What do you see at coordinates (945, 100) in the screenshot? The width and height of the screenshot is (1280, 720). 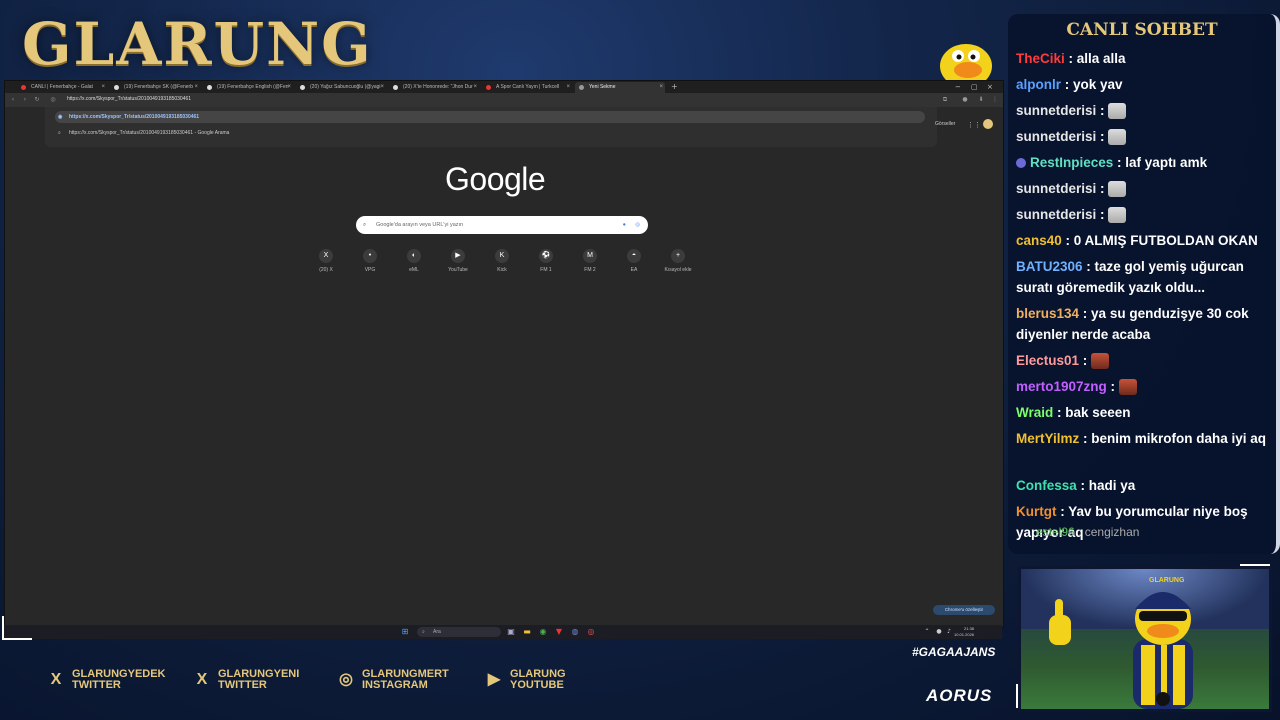 I see `extensions-icon: ⧉` at bounding box center [945, 100].